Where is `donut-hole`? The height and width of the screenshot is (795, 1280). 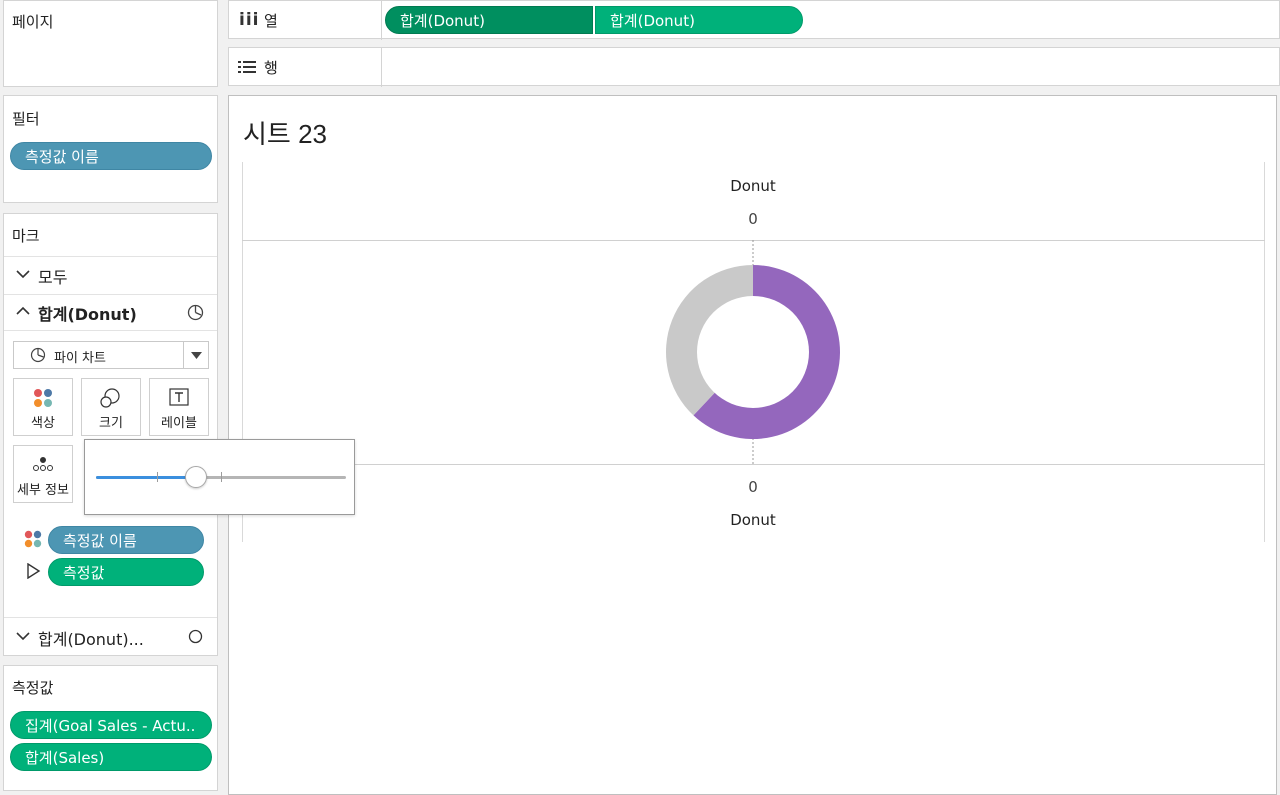 donut-hole is located at coordinates (753, 352).